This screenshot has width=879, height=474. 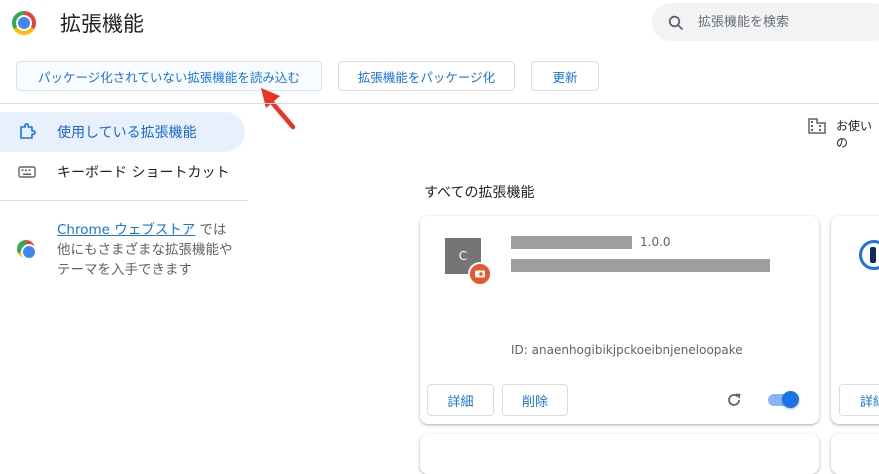 I want to click on managed-by-org-label: お使いの, so click(x=854, y=134).